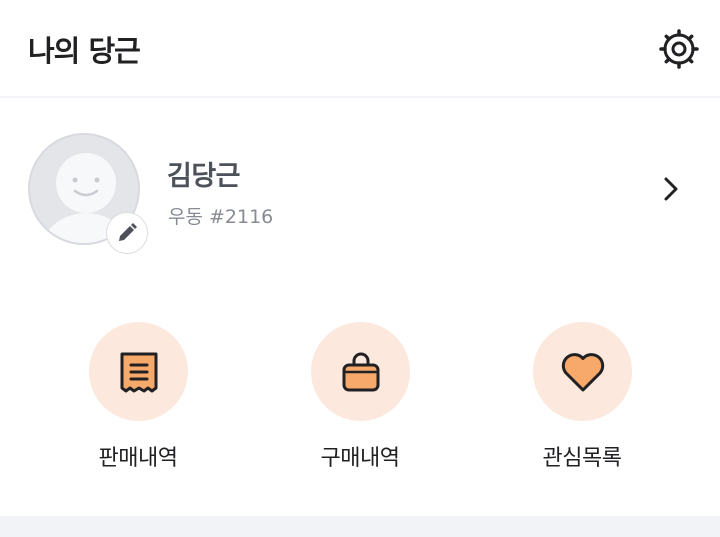 This screenshot has width=720, height=537. I want to click on shopping-bag-icon, so click(360, 371).